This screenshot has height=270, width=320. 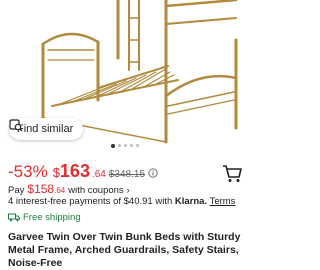 What do you see at coordinates (16, 190) in the screenshot?
I see `pay-prefix: Pay` at bounding box center [16, 190].